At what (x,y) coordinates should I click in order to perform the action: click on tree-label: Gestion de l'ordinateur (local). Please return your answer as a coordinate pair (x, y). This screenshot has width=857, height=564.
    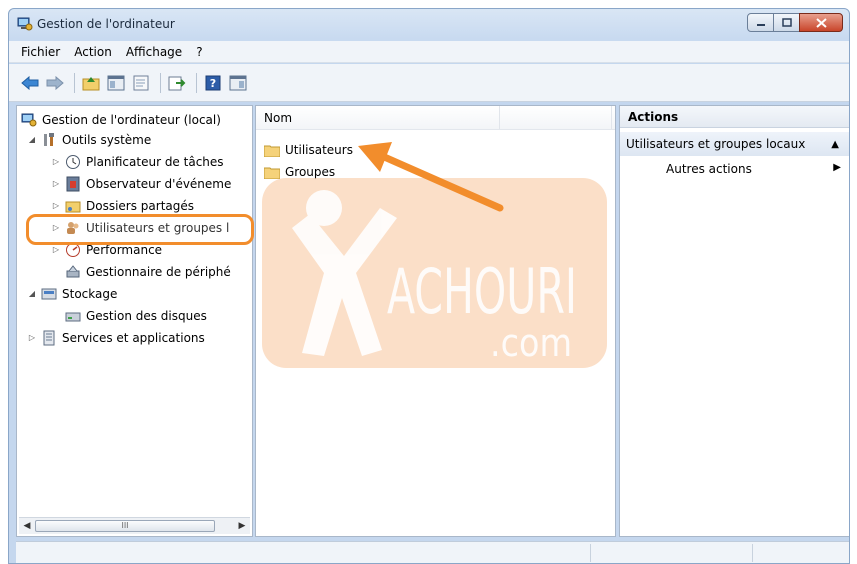
    Looking at the image, I should click on (131, 119).